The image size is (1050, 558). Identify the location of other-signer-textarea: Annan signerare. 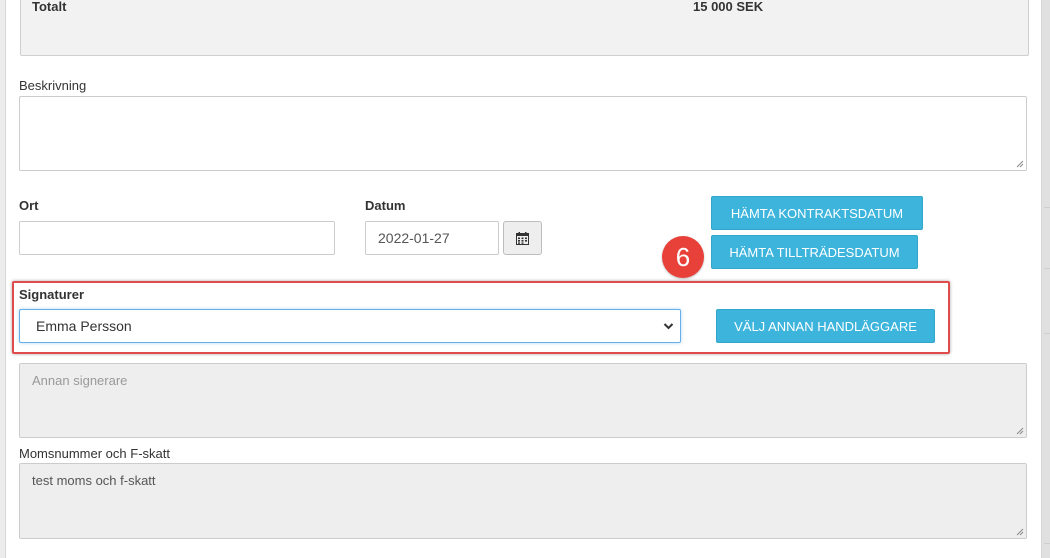
(523, 400).